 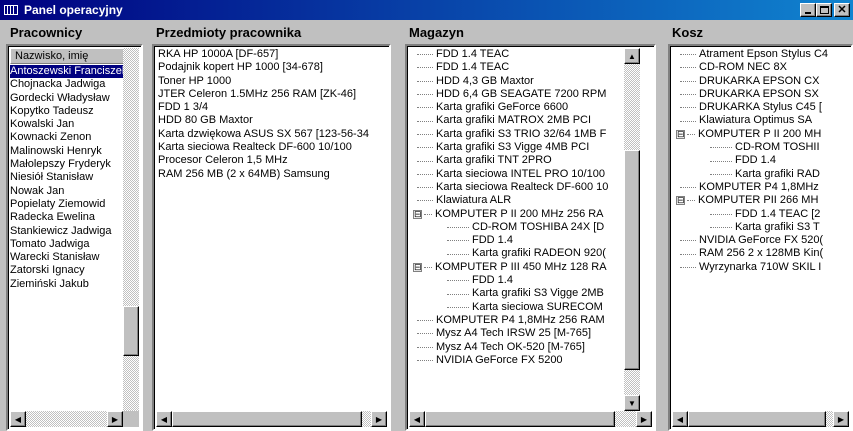 What do you see at coordinates (522, 174) in the screenshot?
I see `tree-item: Karta sieciowa INTEL PRO 10/100` at bounding box center [522, 174].